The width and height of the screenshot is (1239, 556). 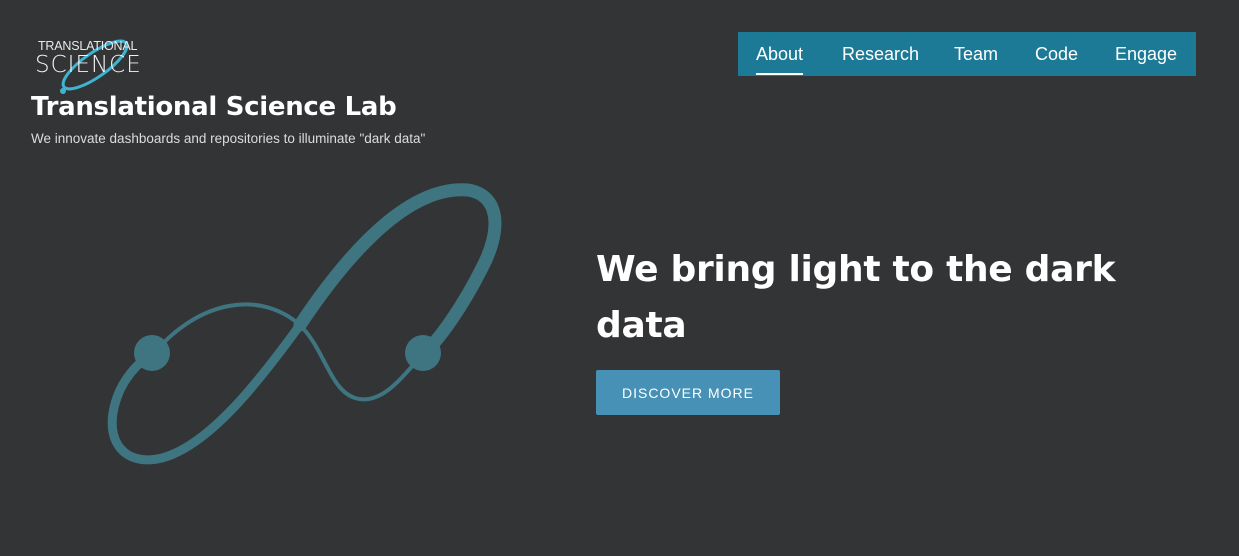 I want to click on logo-text-top: TRANSLATIONAL, so click(x=88, y=46).